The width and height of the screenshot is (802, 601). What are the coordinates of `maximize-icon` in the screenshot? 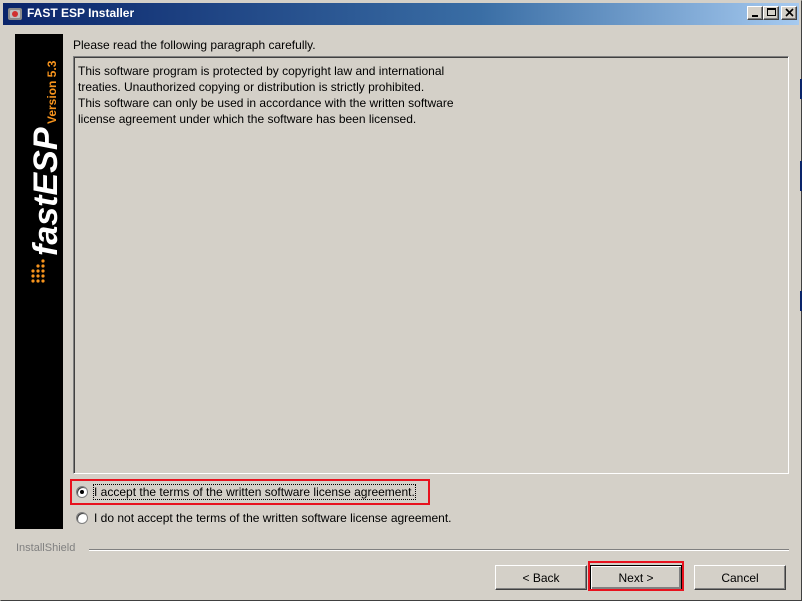 It's located at (771, 12).